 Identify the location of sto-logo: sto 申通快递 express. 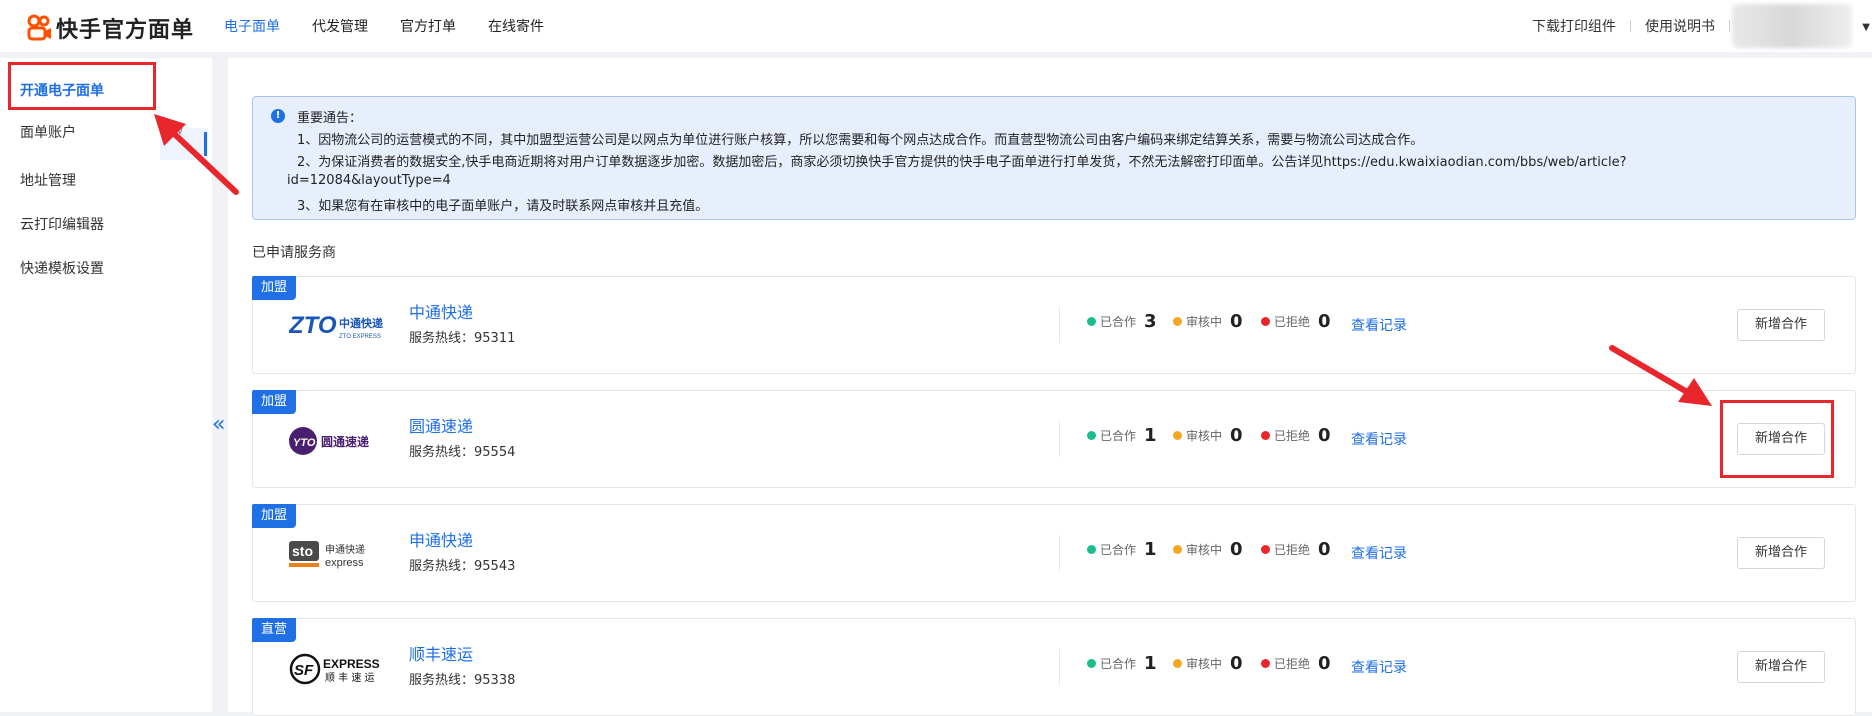
(339, 555).